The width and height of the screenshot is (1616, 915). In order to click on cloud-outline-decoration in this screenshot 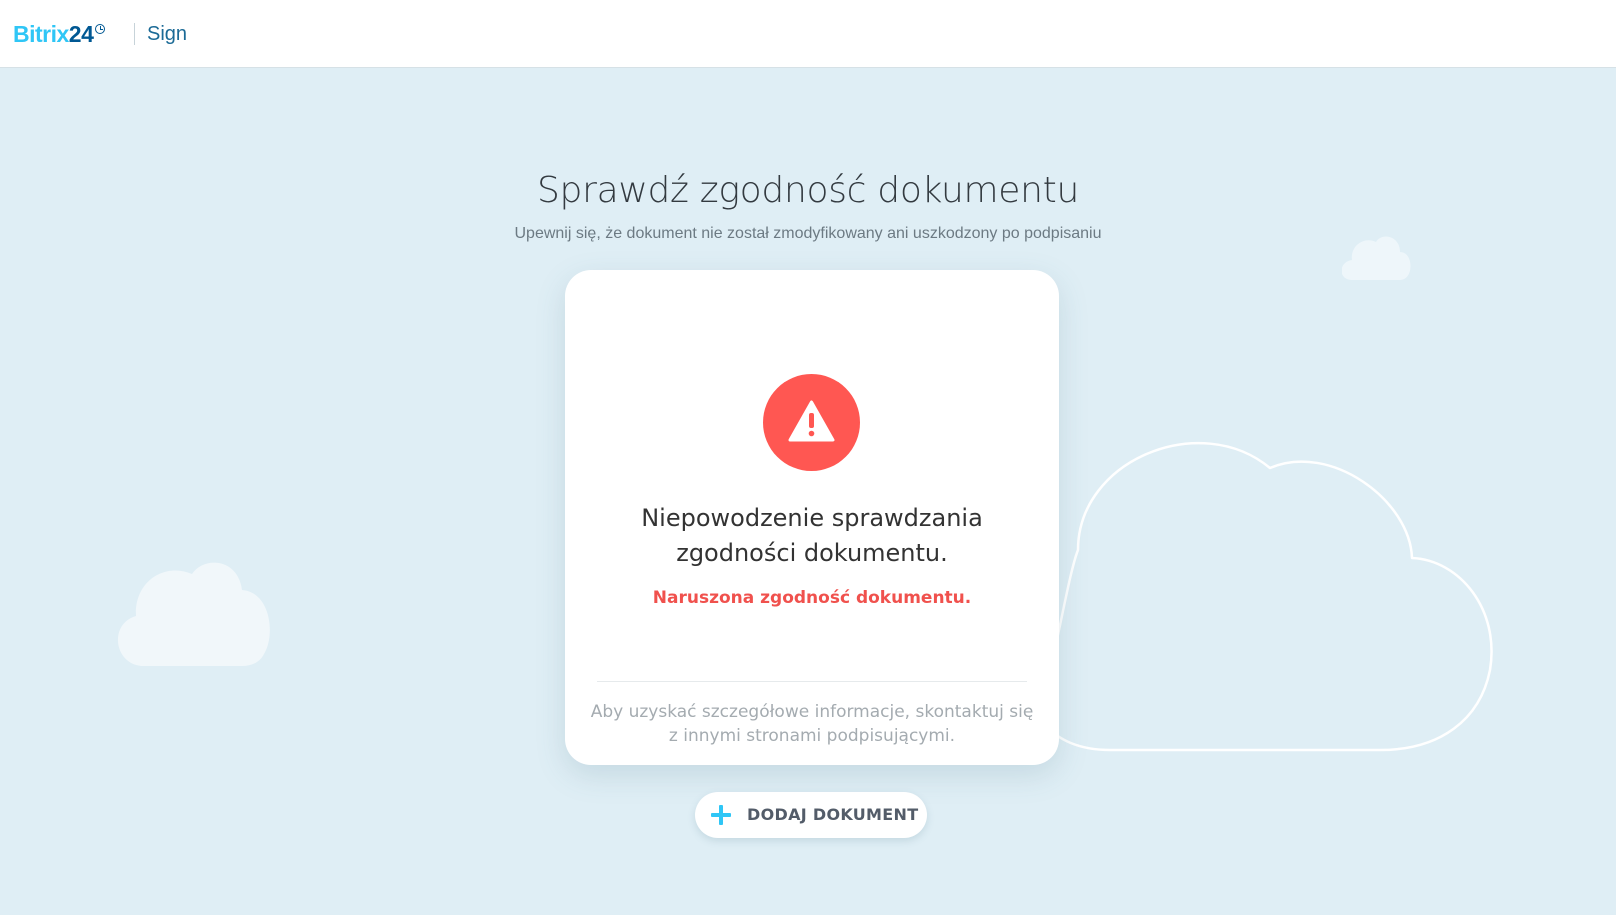, I will do `click(1265, 596)`.